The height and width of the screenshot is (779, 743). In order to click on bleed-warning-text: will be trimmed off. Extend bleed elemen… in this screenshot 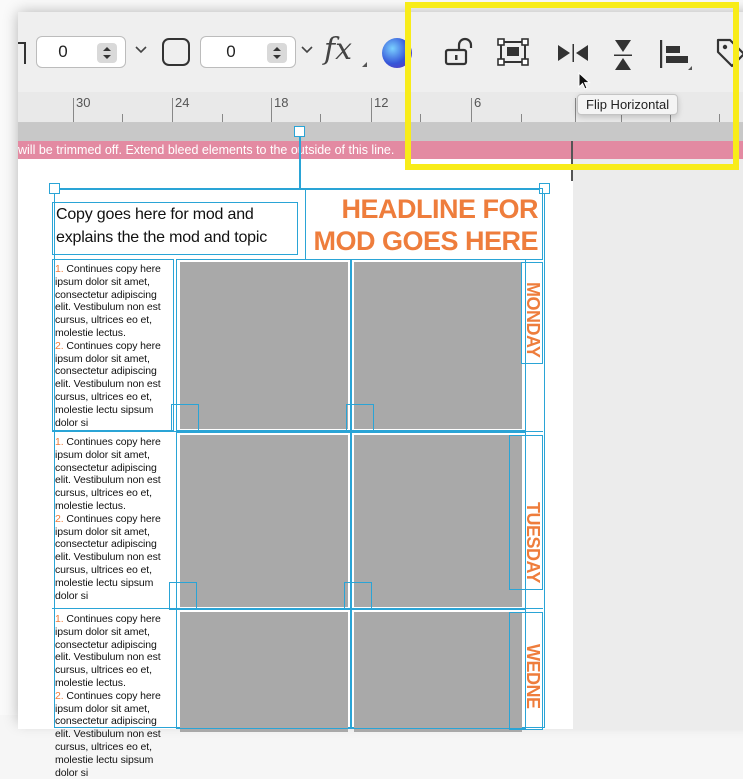, I will do `click(206, 150)`.